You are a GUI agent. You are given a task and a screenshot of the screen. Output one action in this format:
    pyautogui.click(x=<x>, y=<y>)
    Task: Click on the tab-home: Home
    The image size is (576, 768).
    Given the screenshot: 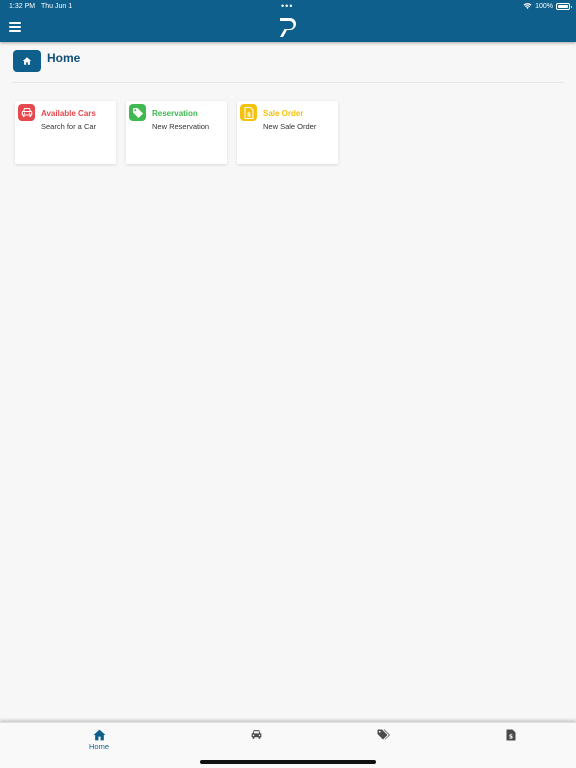 What is the action you would take?
    pyautogui.click(x=99, y=742)
    